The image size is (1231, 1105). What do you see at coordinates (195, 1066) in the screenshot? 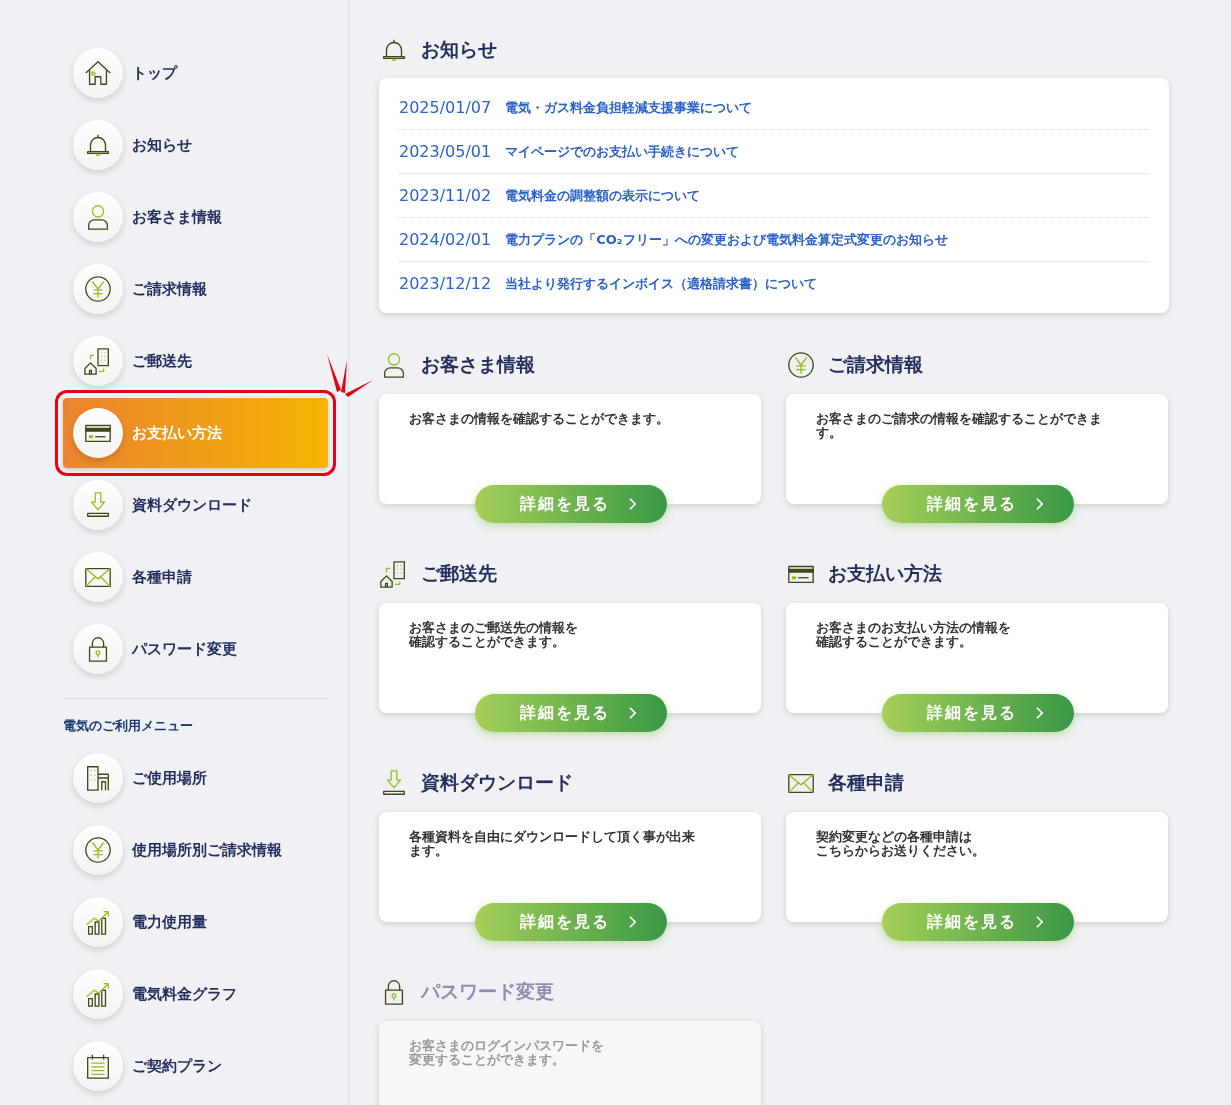
I see `sidebar-item: ご契約プラン` at bounding box center [195, 1066].